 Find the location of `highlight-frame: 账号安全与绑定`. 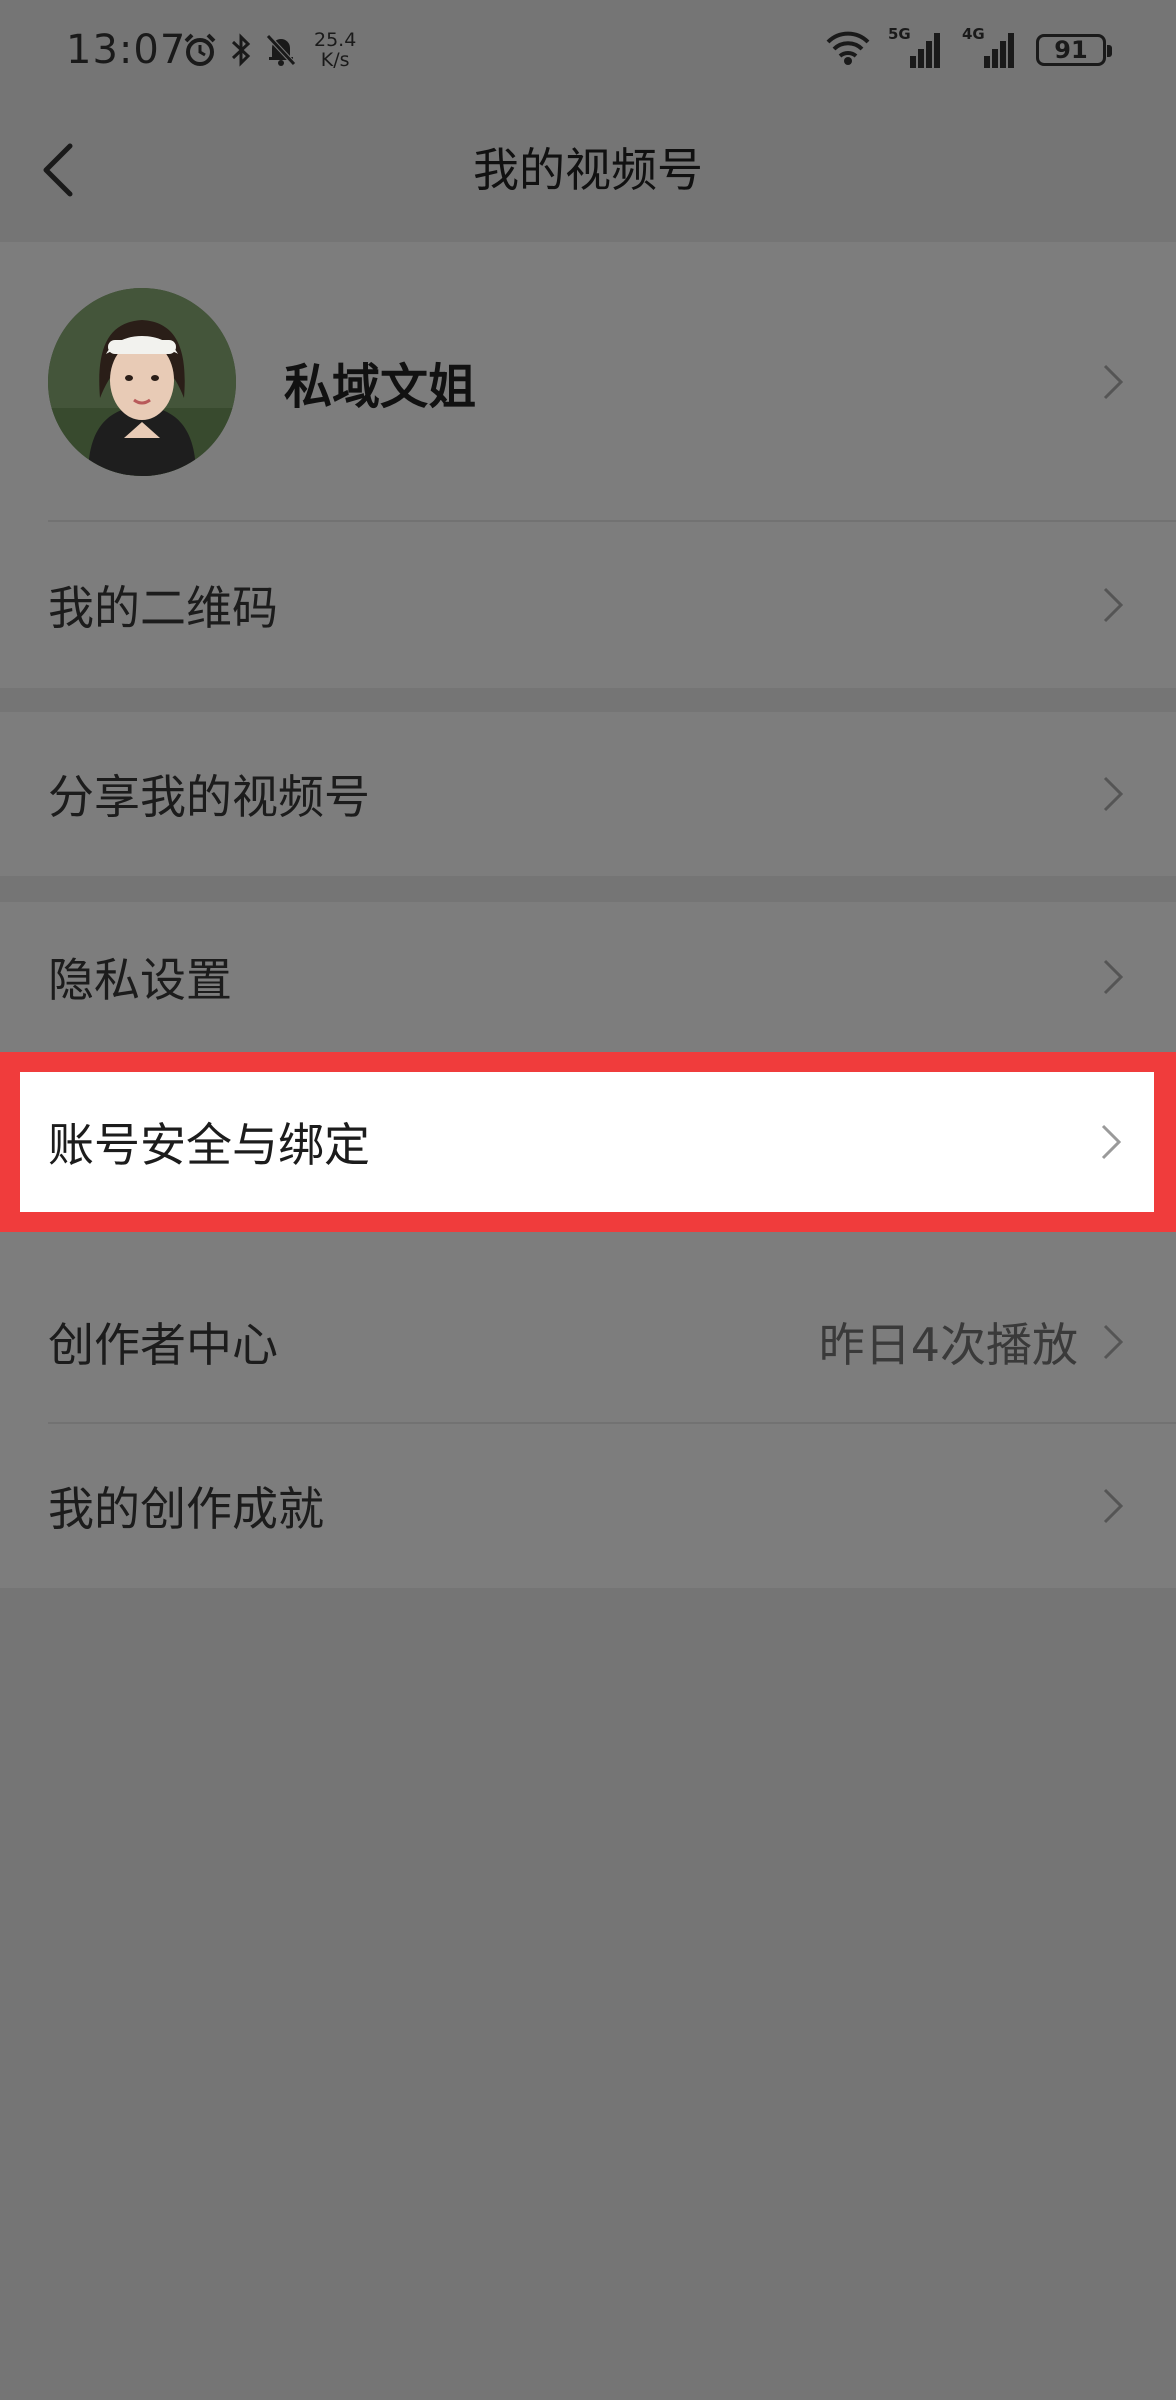

highlight-frame: 账号安全与绑定 is located at coordinates (588, 1142).